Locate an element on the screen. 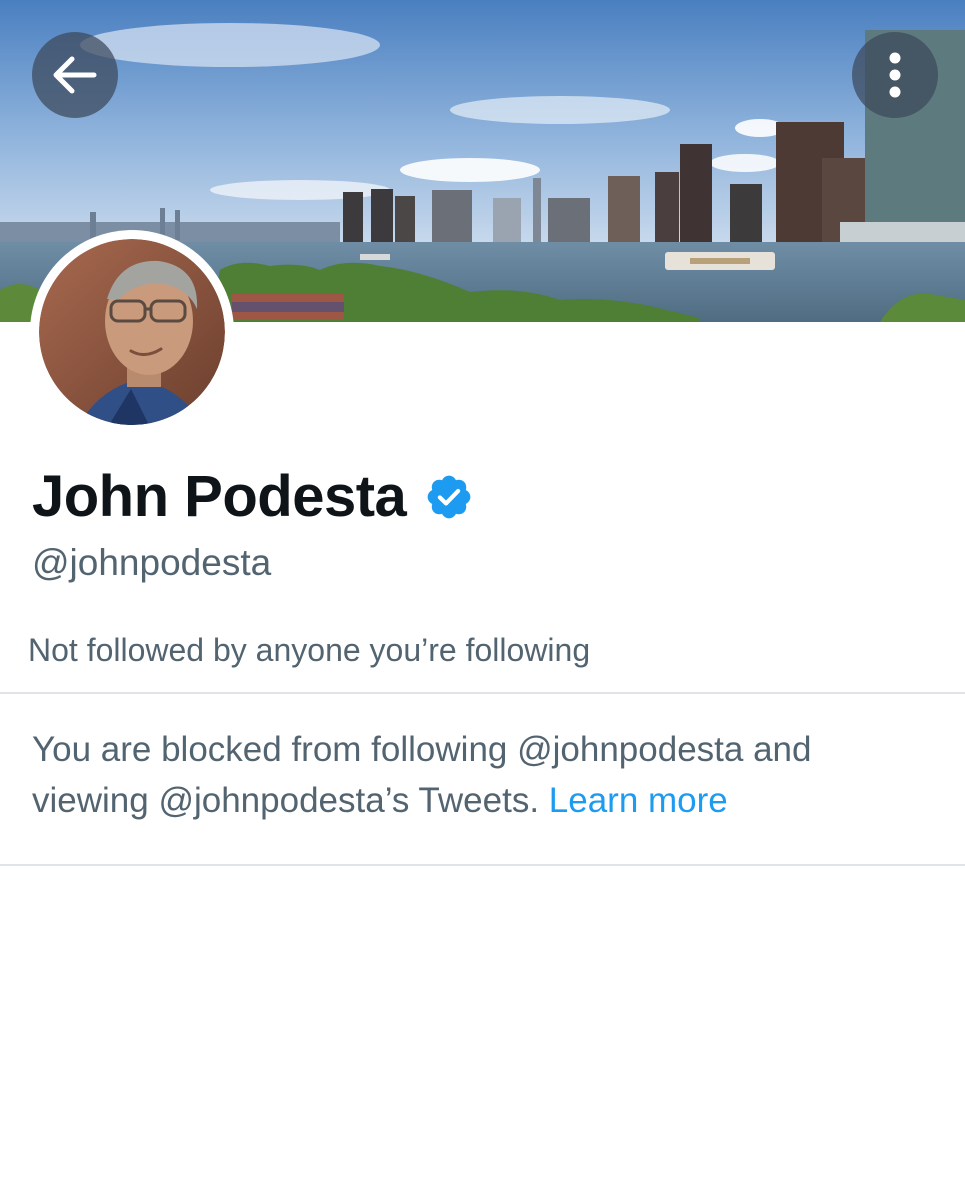  arrow-left-icon is located at coordinates (75, 75).